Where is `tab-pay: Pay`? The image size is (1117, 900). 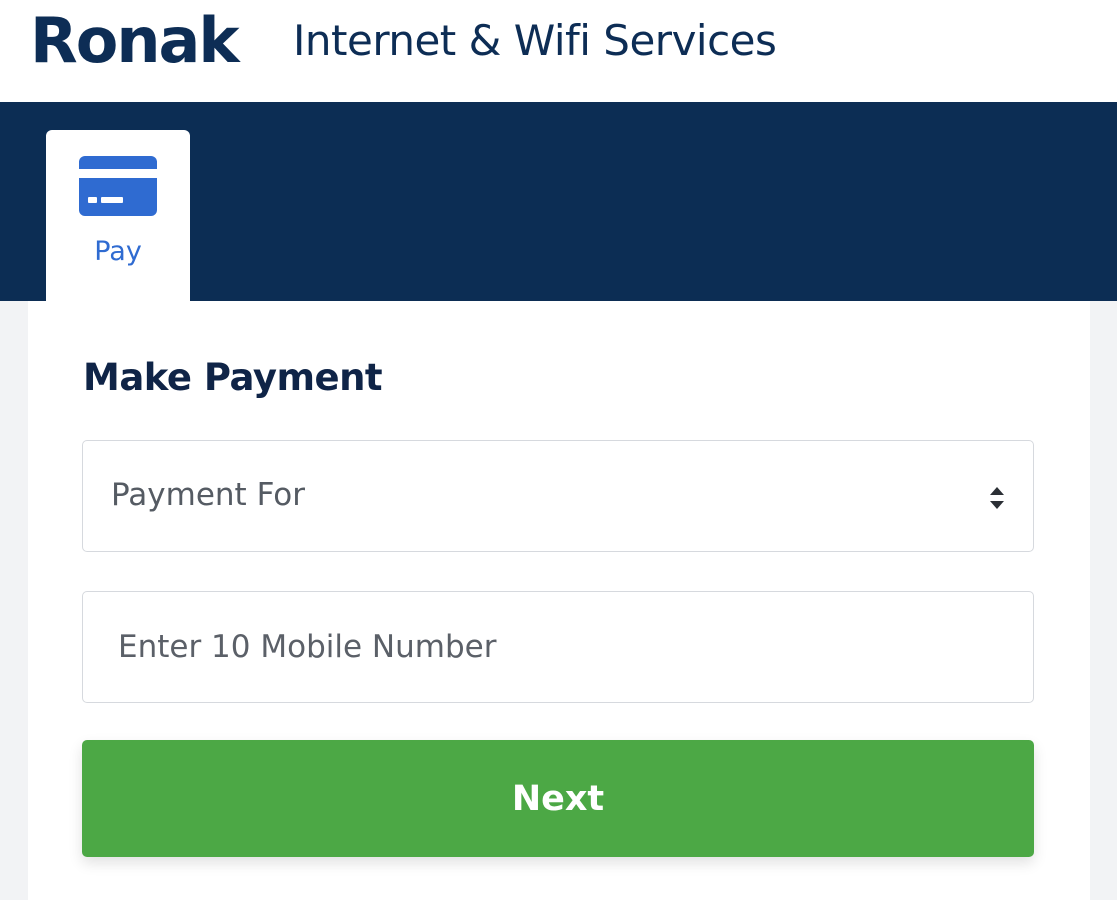
tab-pay: Pay is located at coordinates (118, 215).